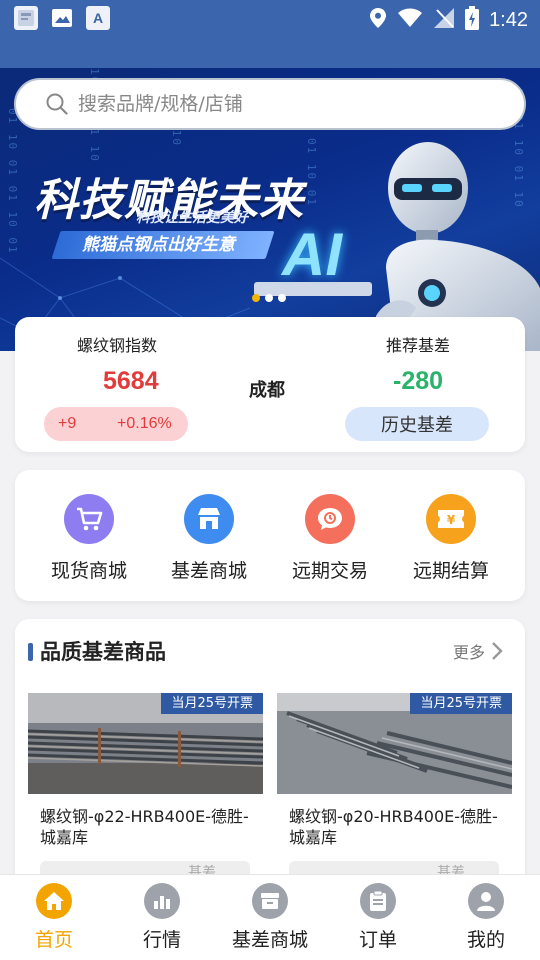  I want to click on clipboard-icon, so click(378, 901).